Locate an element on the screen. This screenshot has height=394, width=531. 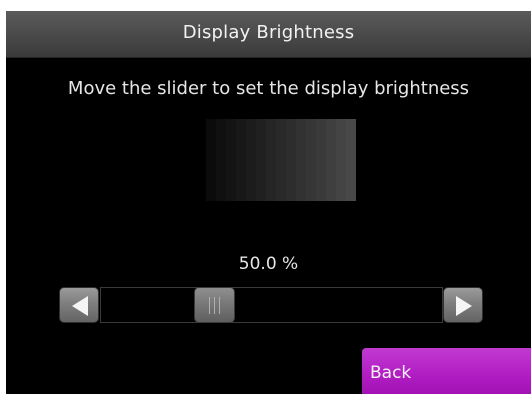
back-button: Back is located at coordinates (446, 371).